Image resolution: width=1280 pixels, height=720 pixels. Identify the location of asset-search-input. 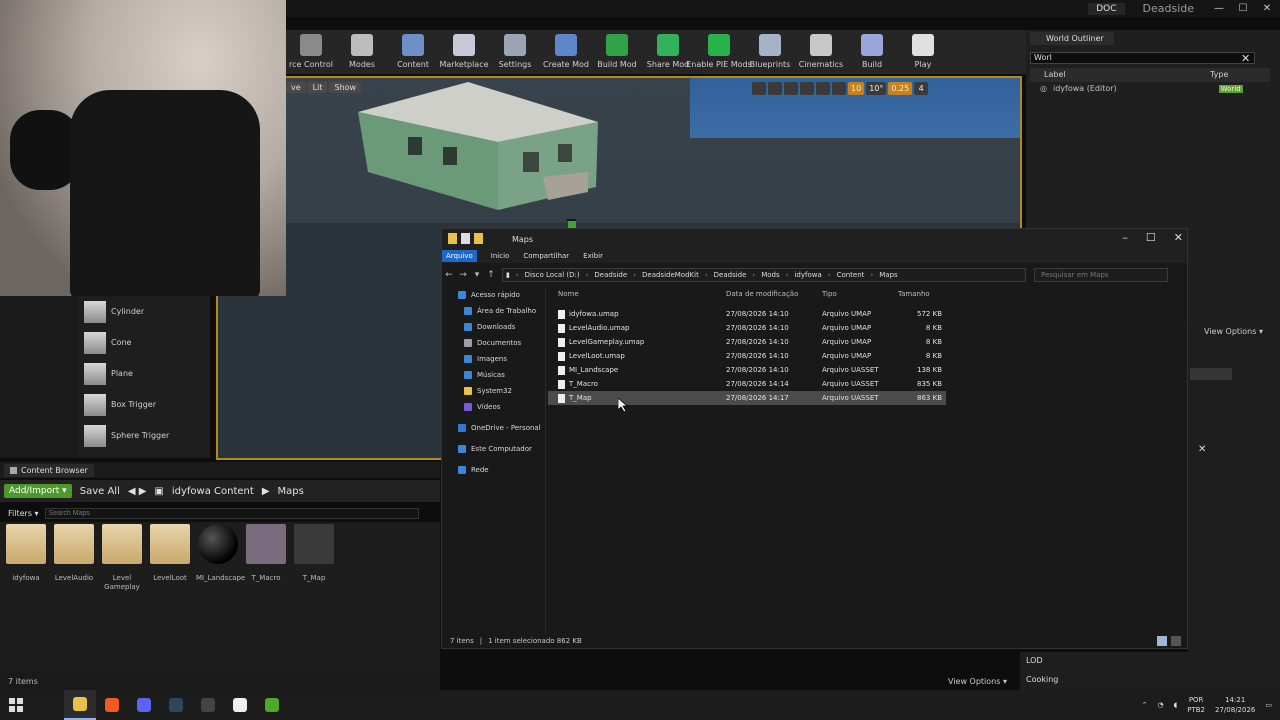
(231, 513).